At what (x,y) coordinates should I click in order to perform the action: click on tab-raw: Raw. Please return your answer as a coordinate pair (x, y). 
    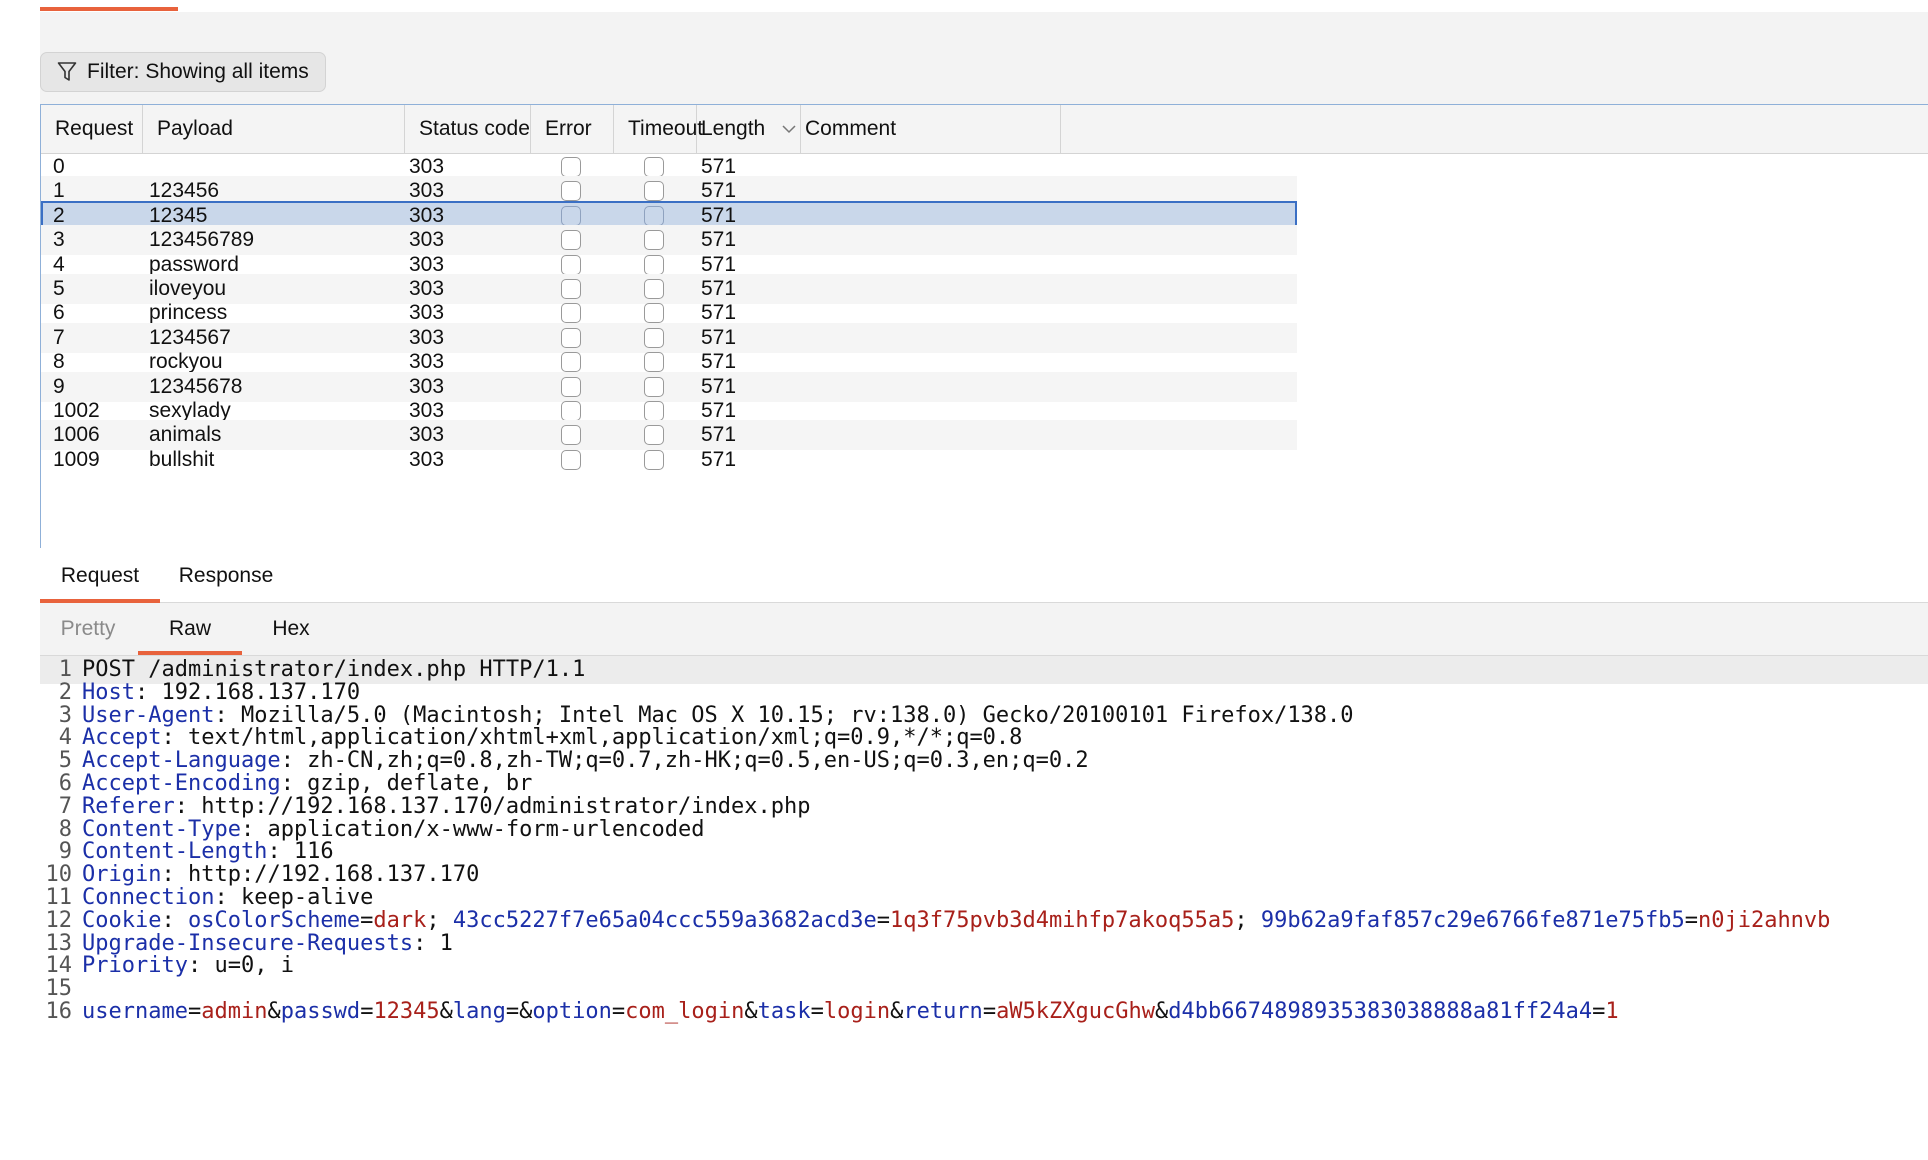
    Looking at the image, I should click on (190, 632).